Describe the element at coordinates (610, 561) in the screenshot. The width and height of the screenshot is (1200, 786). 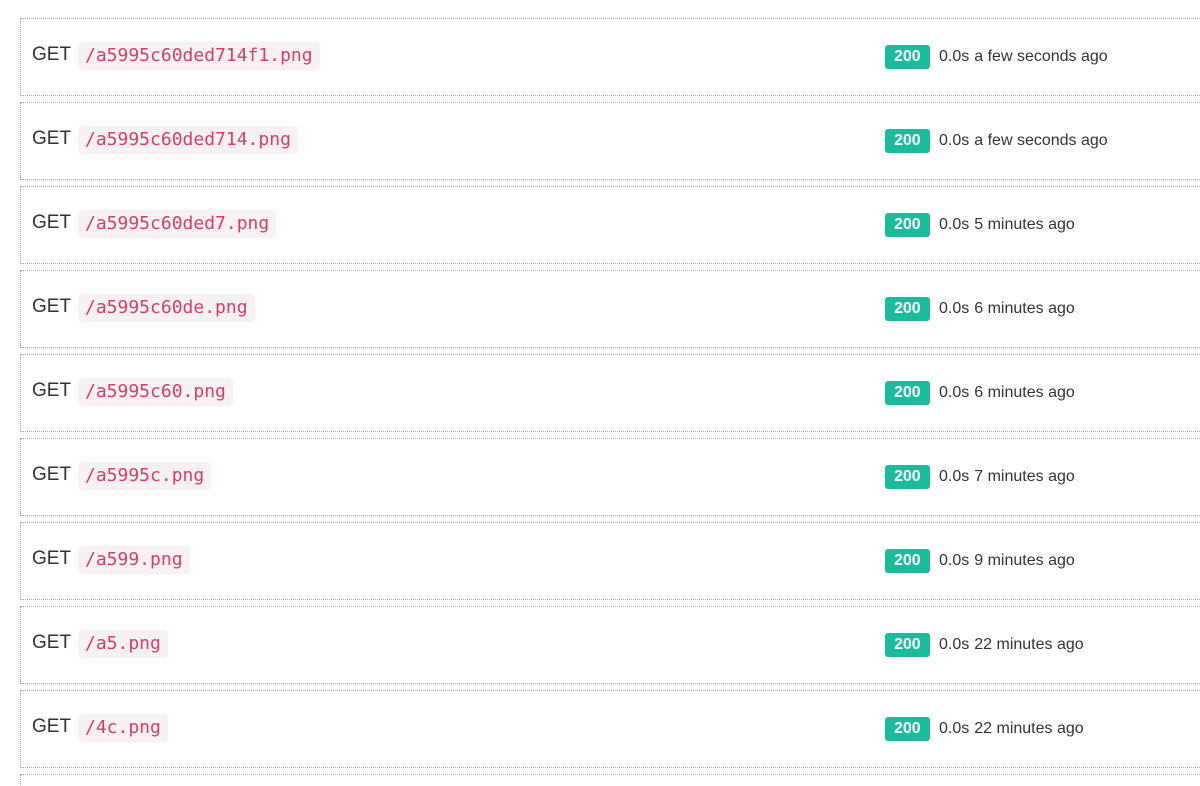
I see `request-row: GET /a599.png 200 0.0s 9 minutes ago` at that location.